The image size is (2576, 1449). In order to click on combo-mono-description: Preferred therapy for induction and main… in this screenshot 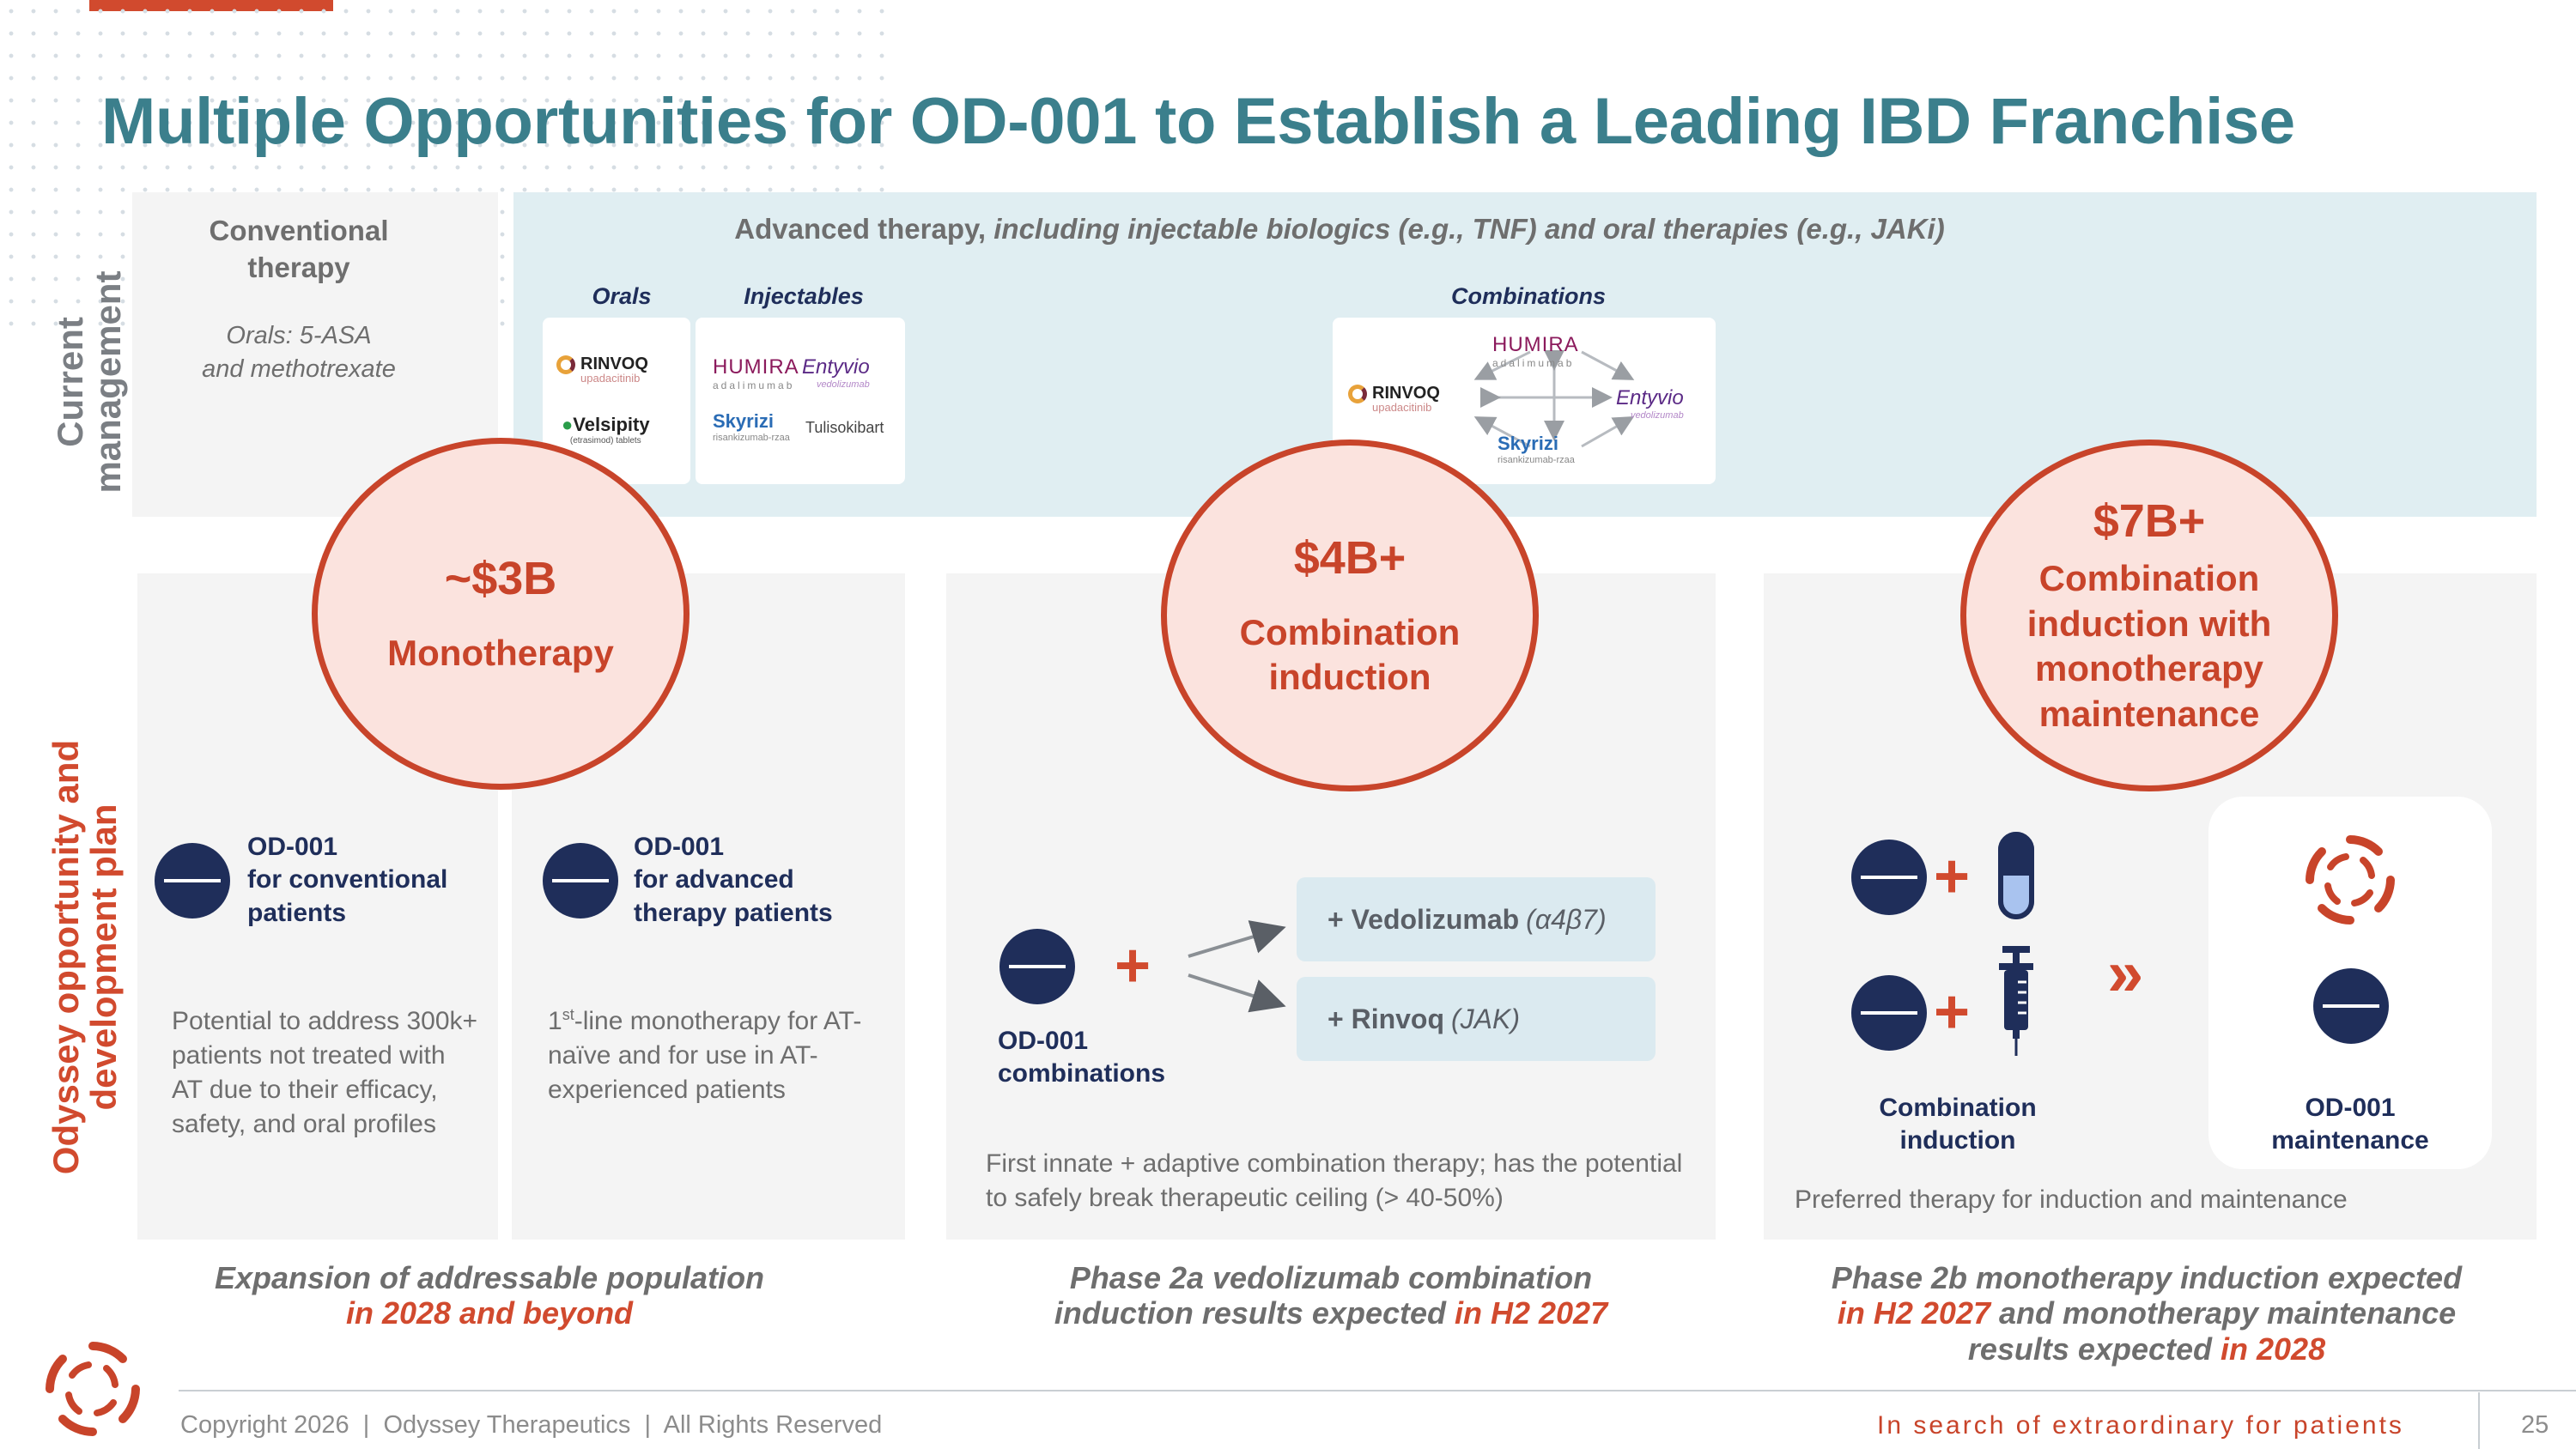, I will do `click(2071, 1199)`.